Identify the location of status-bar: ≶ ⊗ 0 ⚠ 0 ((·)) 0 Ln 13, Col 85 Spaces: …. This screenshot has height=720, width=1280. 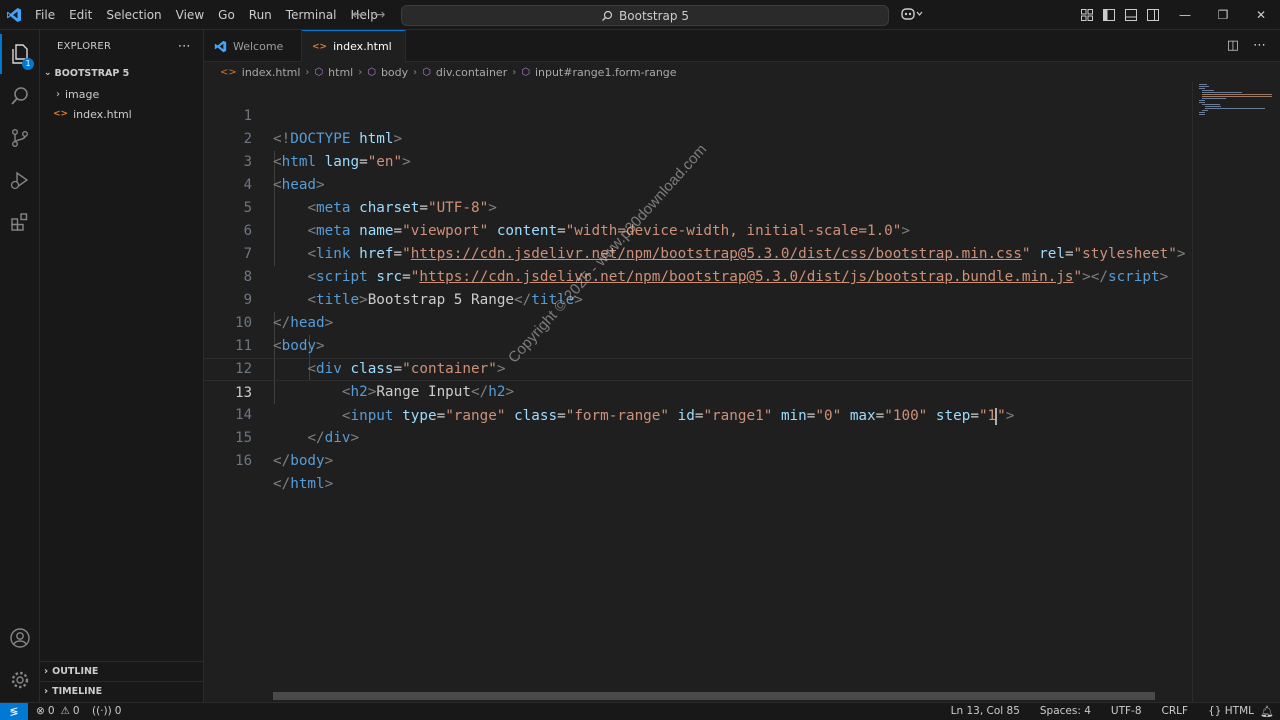
(640, 711).